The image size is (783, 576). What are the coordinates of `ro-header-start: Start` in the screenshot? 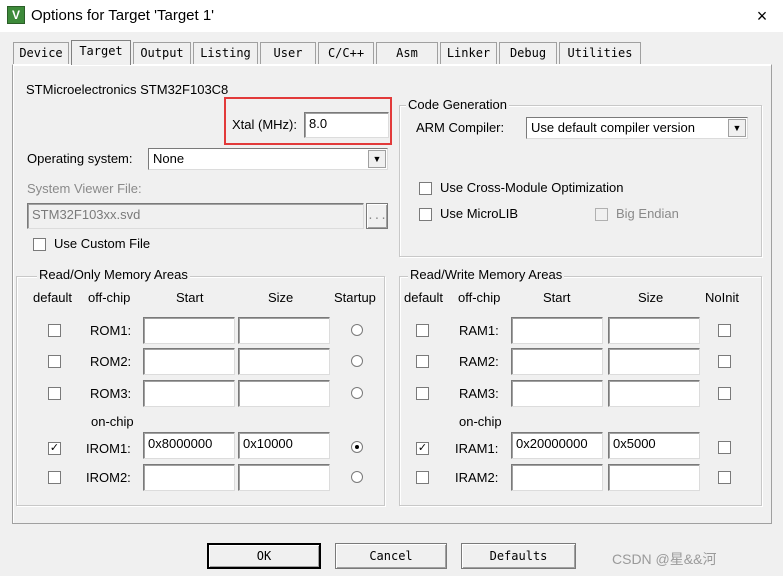 It's located at (190, 297).